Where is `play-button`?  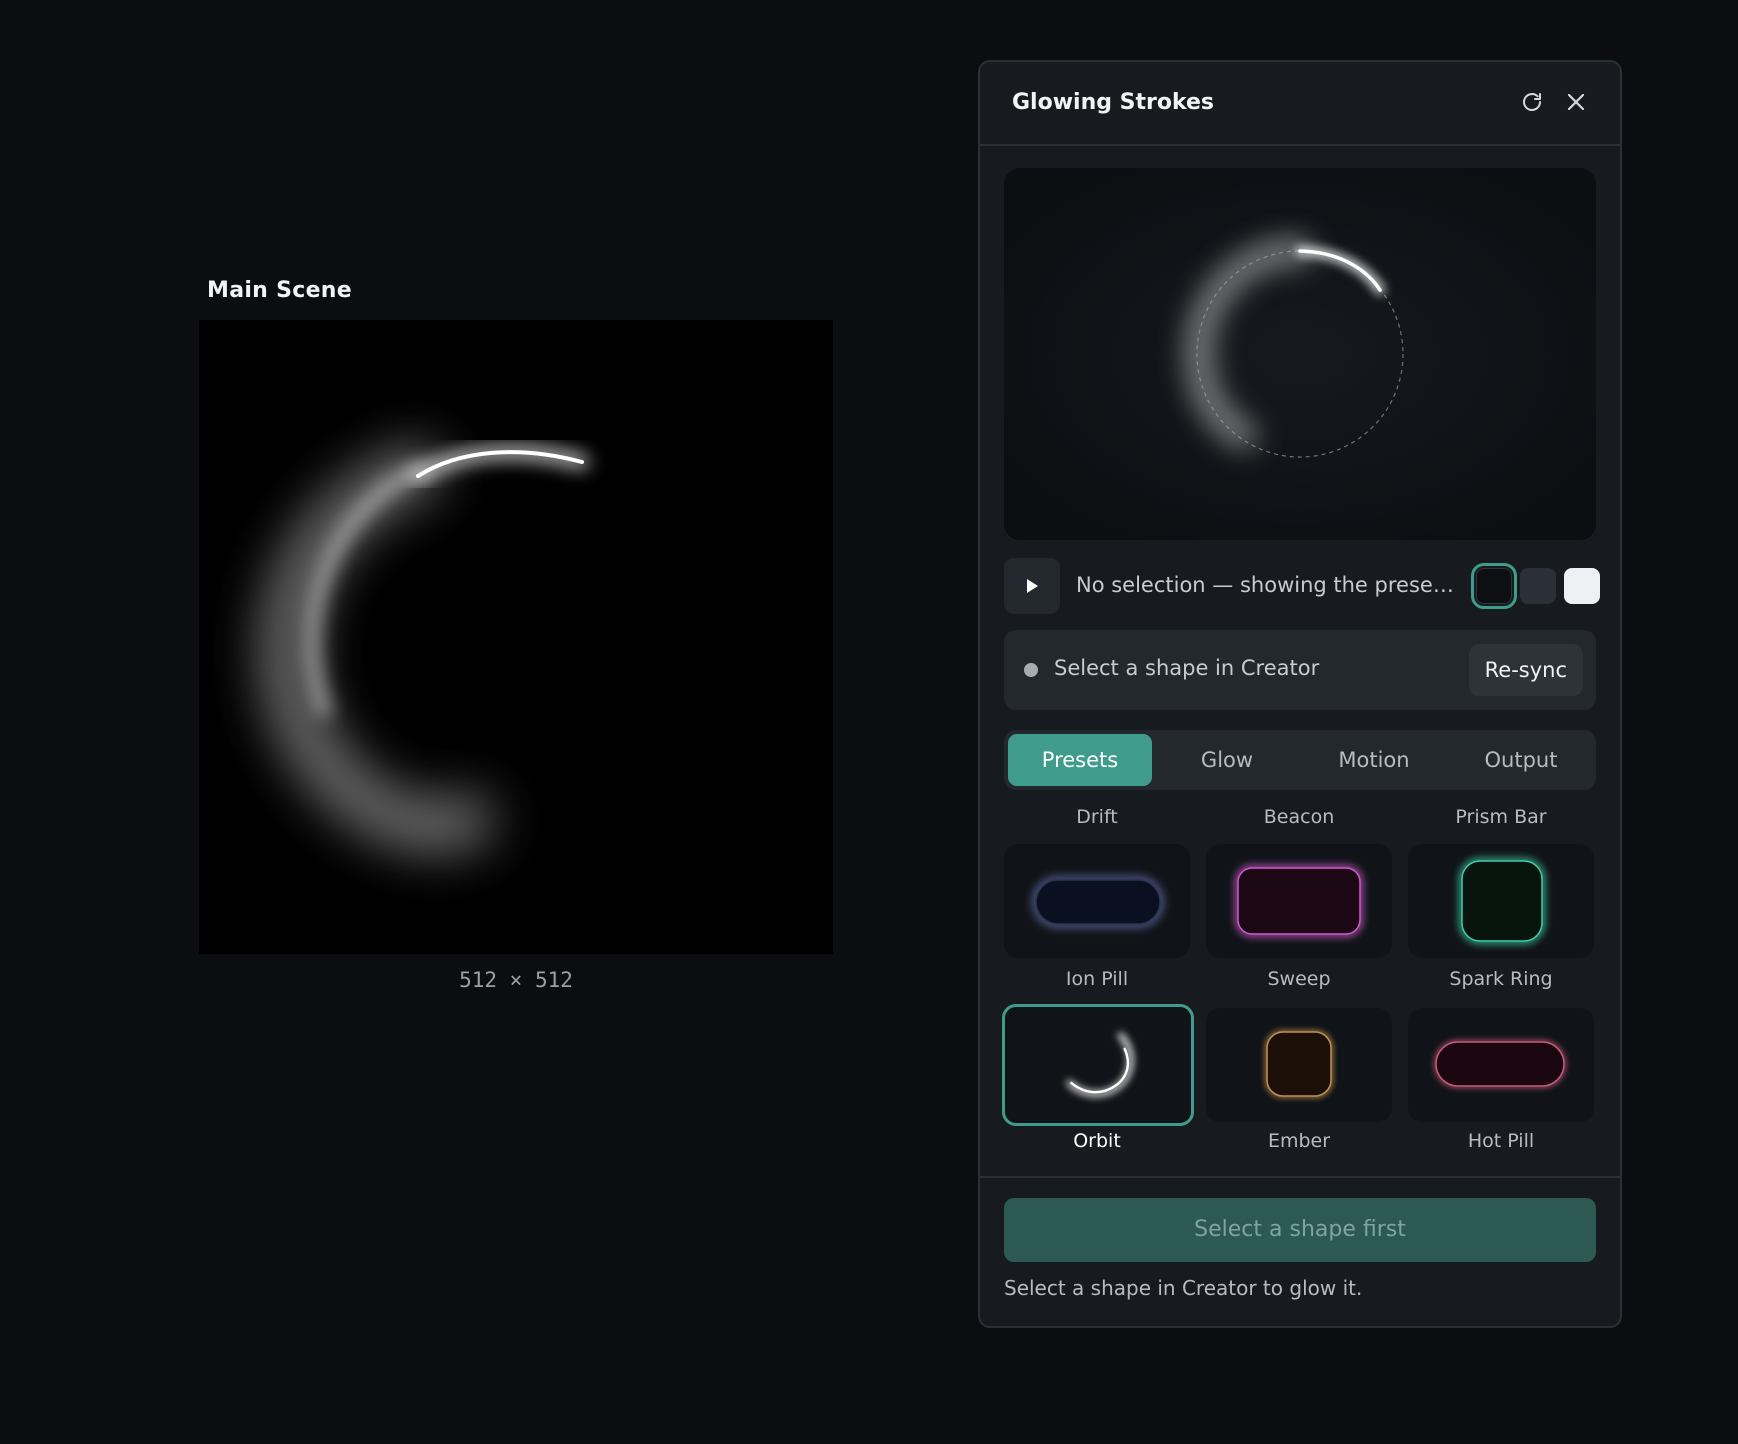
play-button is located at coordinates (1032, 586).